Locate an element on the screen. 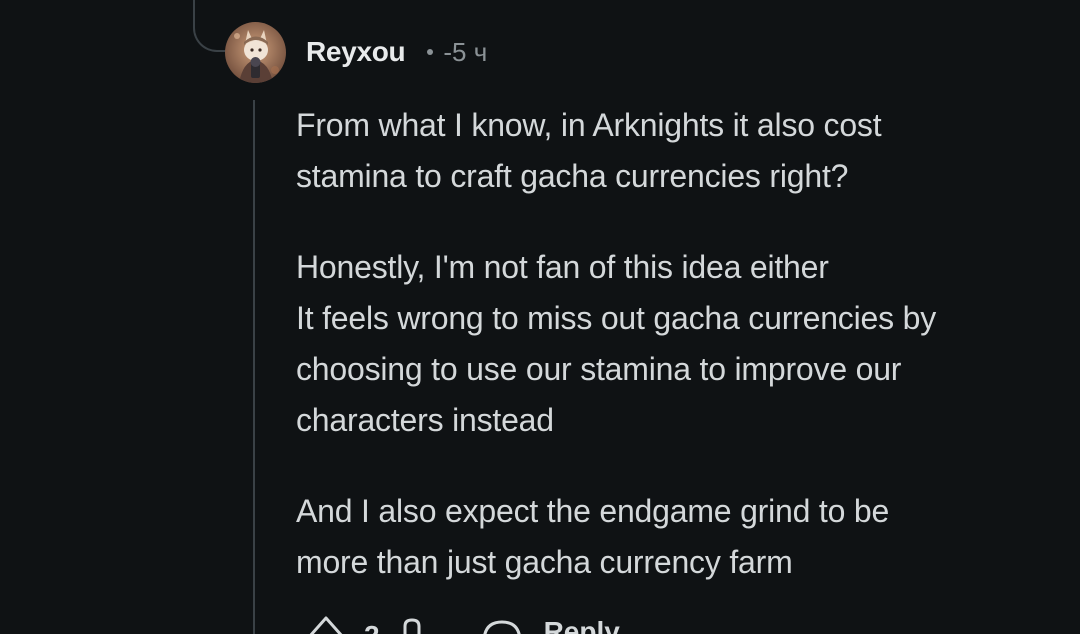  separator-dot is located at coordinates (430, 52).